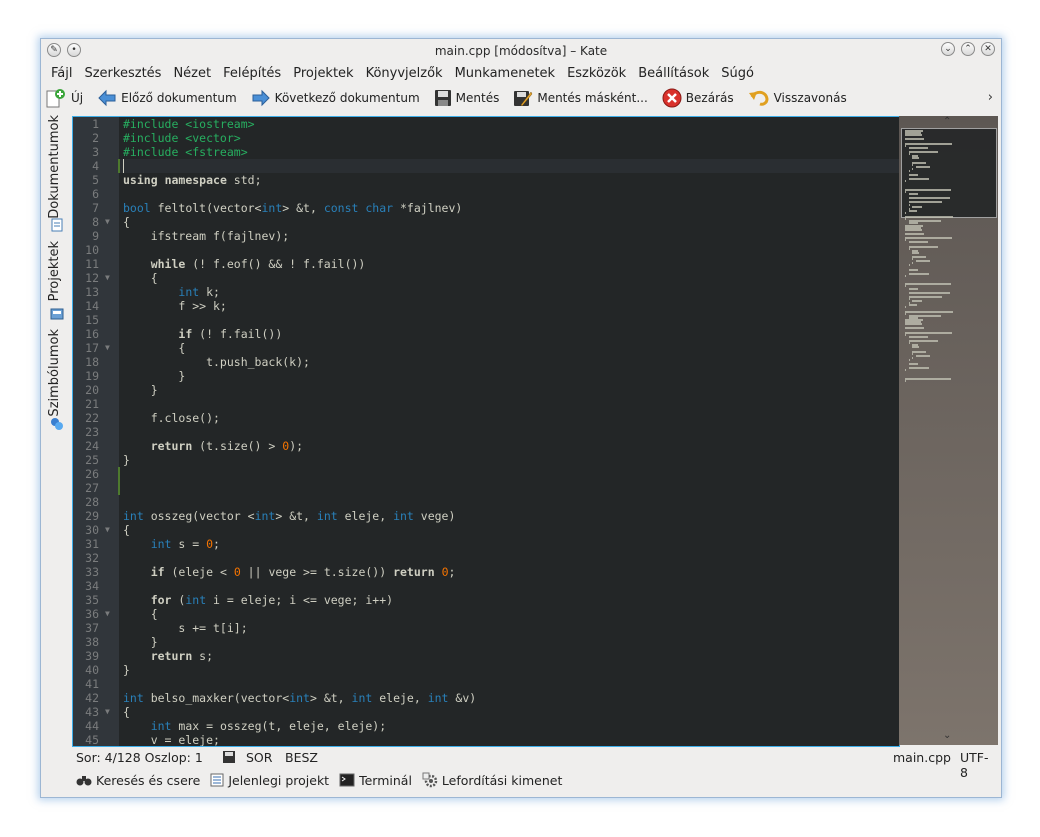  I want to click on code-line: 13 int k;, so click(486, 292).